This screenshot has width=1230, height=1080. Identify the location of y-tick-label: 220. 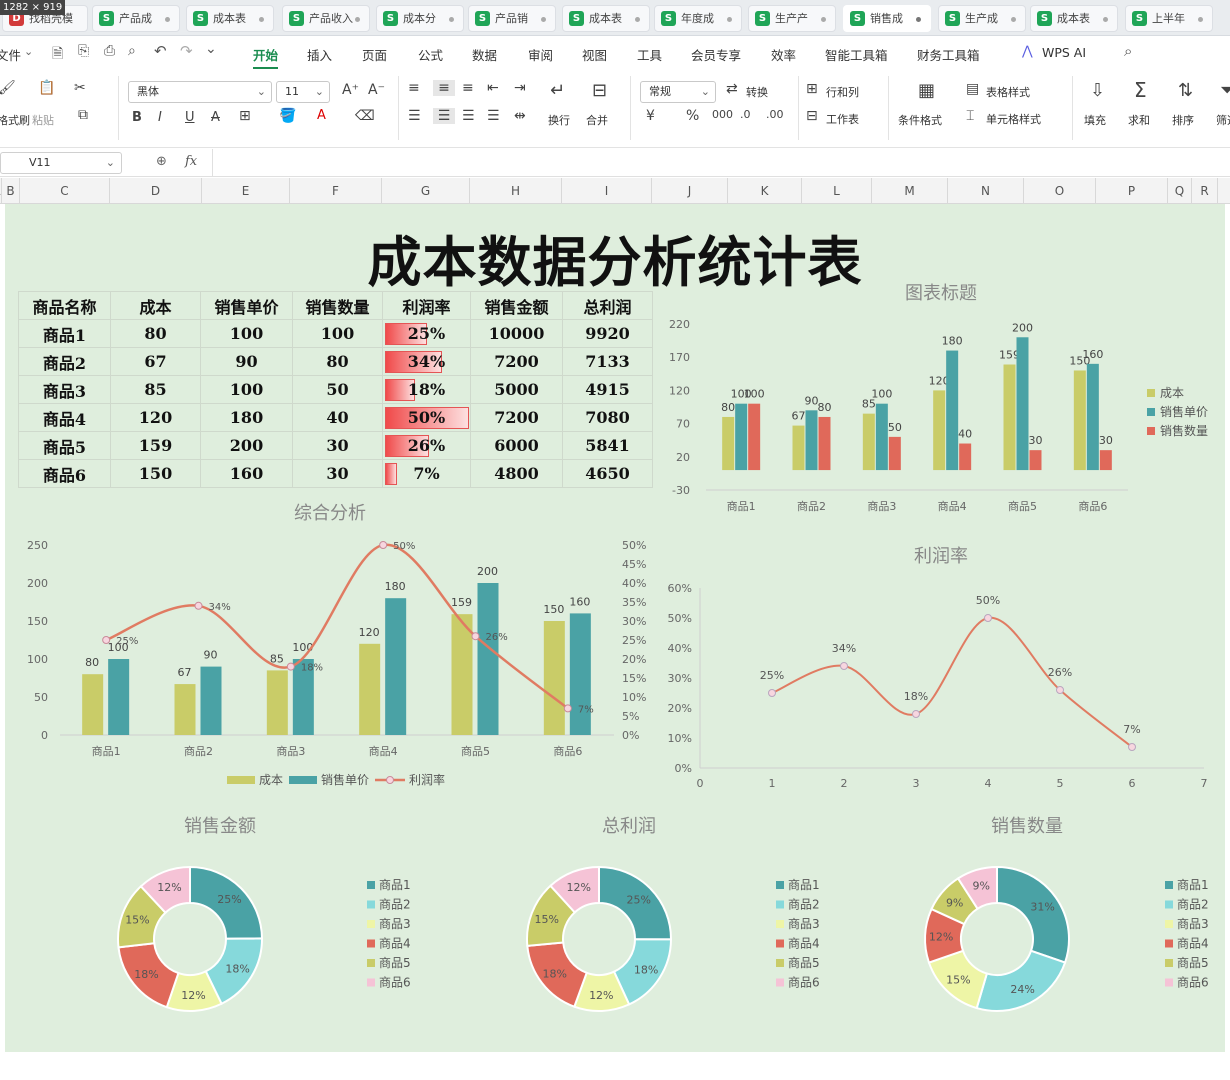
(679, 324).